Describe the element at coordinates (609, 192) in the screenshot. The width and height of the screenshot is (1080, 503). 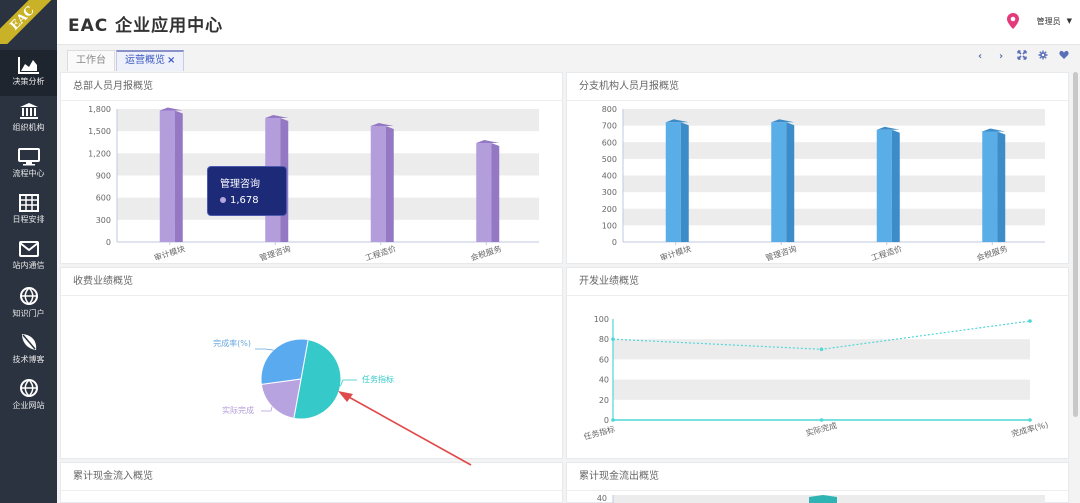
I see `y-tick-label: 300` at that location.